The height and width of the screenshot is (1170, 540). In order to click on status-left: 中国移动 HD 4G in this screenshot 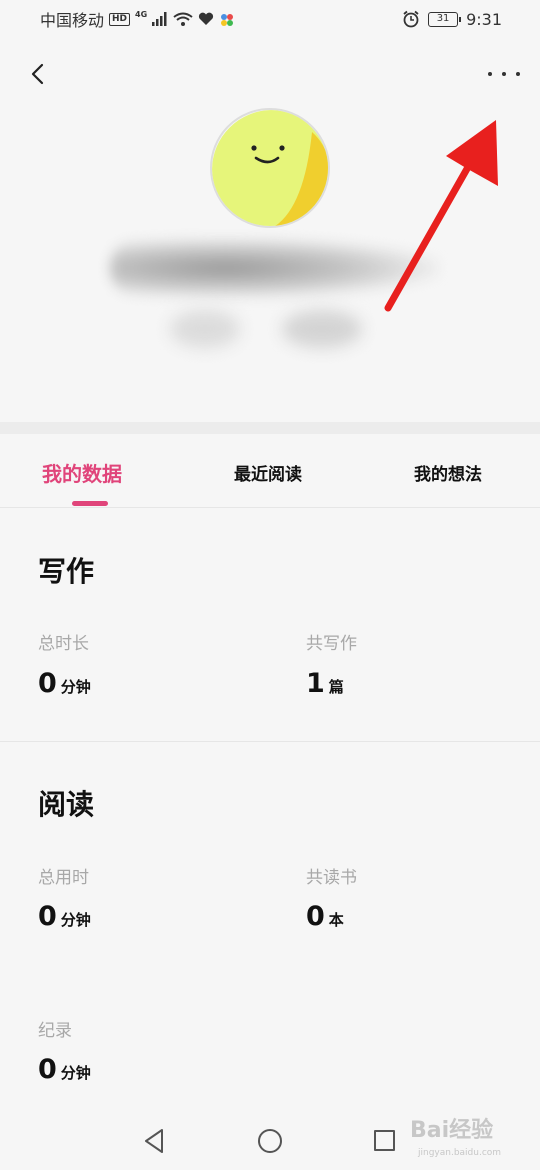, I will do `click(137, 19)`.